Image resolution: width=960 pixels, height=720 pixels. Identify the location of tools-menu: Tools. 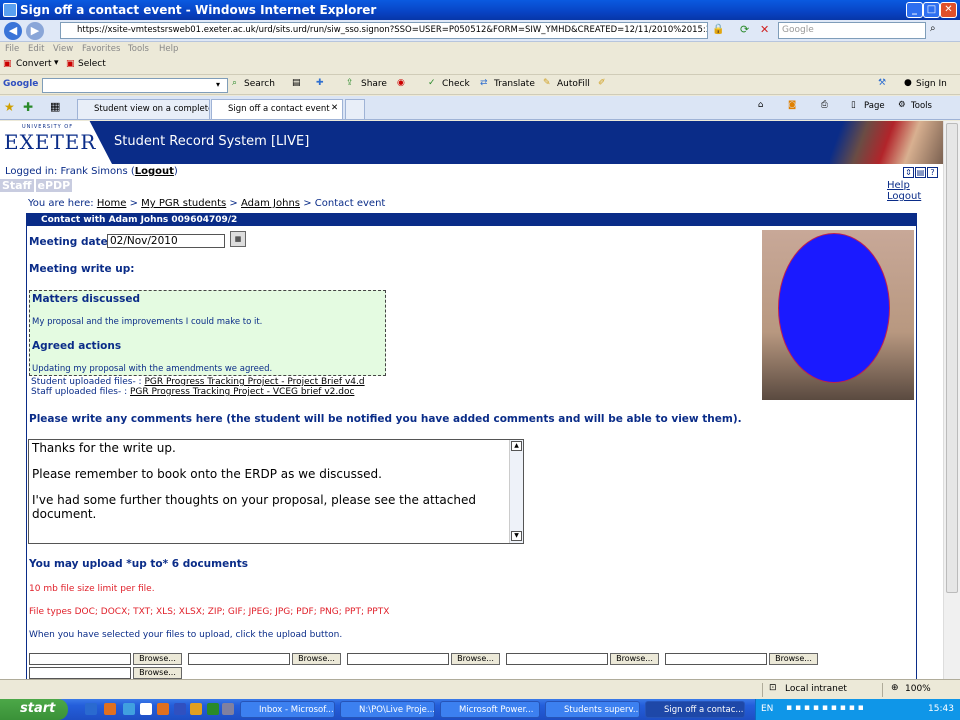
(921, 106).